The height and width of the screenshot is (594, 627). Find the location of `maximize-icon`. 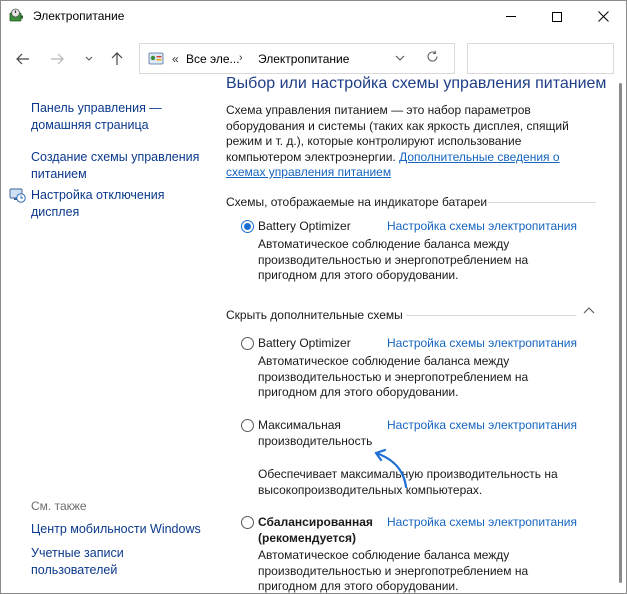

maximize-icon is located at coordinates (557, 16).